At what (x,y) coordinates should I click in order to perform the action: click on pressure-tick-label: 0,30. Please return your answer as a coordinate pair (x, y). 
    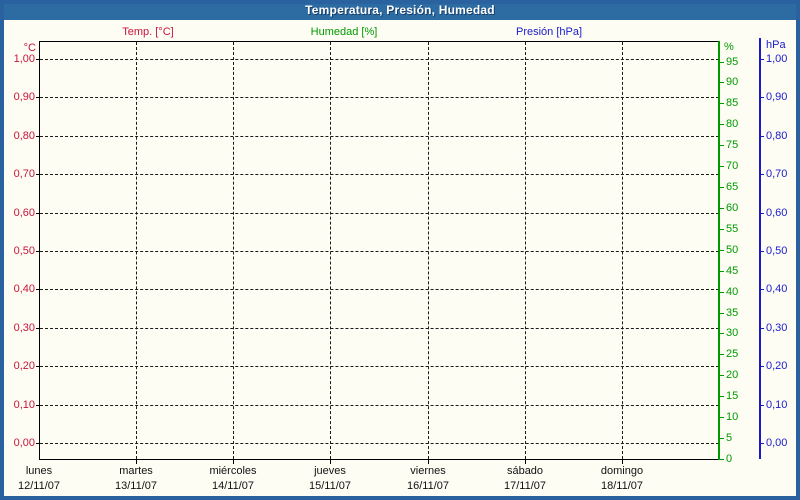
    Looking at the image, I should click on (777, 328).